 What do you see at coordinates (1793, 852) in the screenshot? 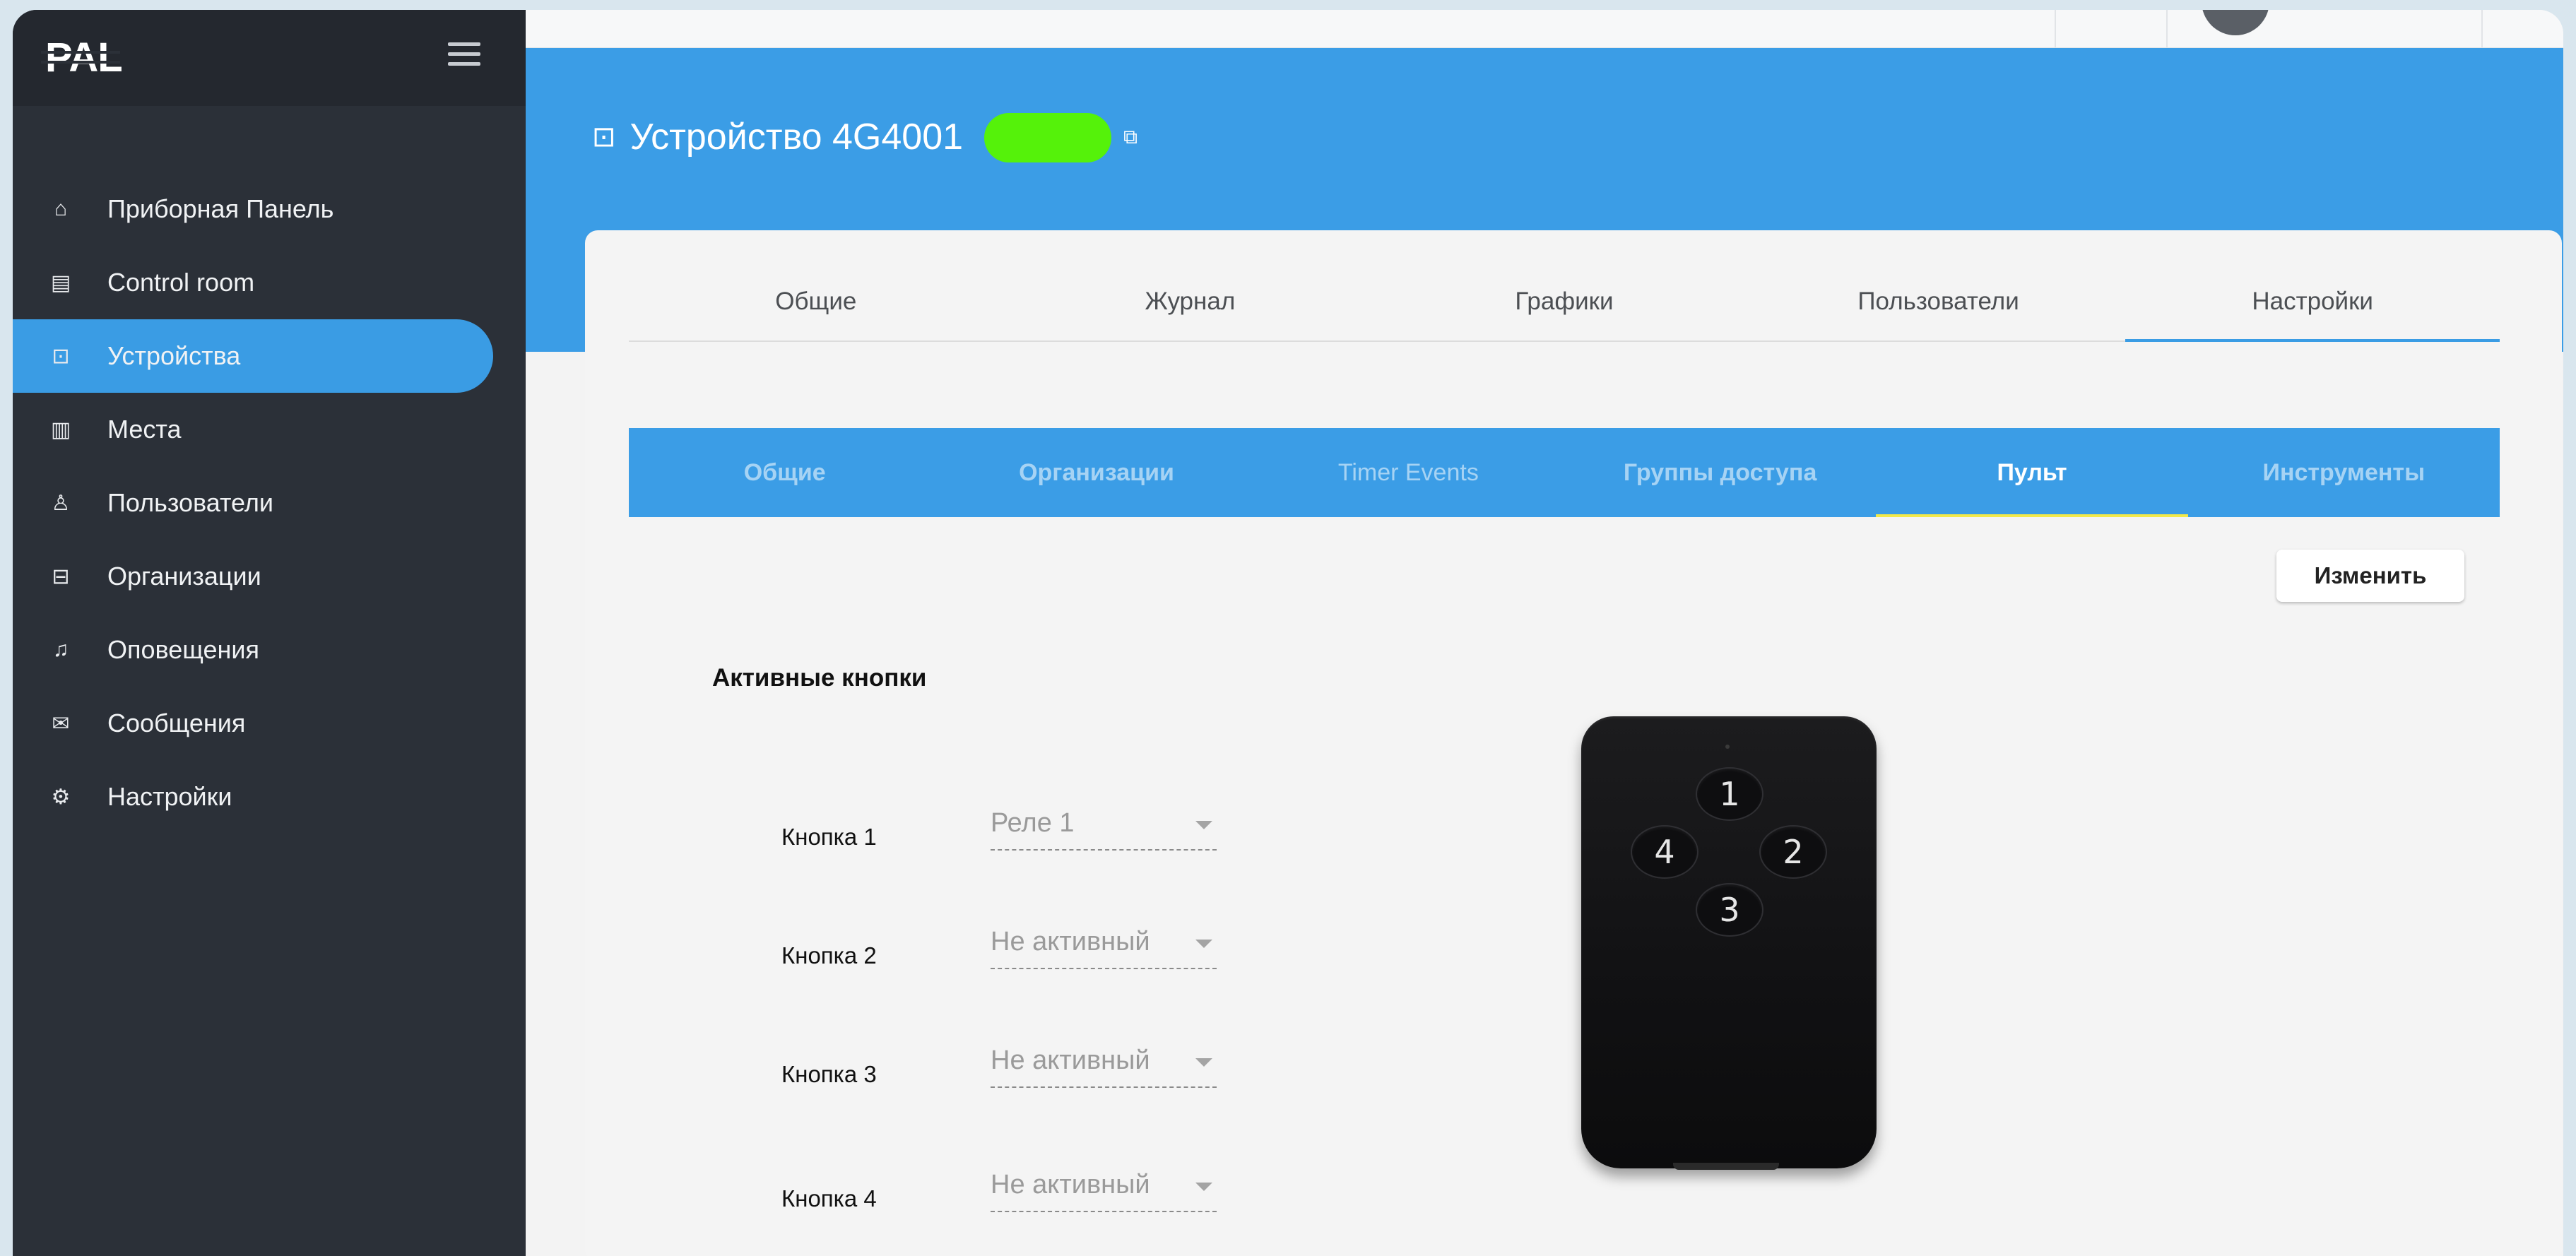
I see `remote-key-2: 2` at bounding box center [1793, 852].